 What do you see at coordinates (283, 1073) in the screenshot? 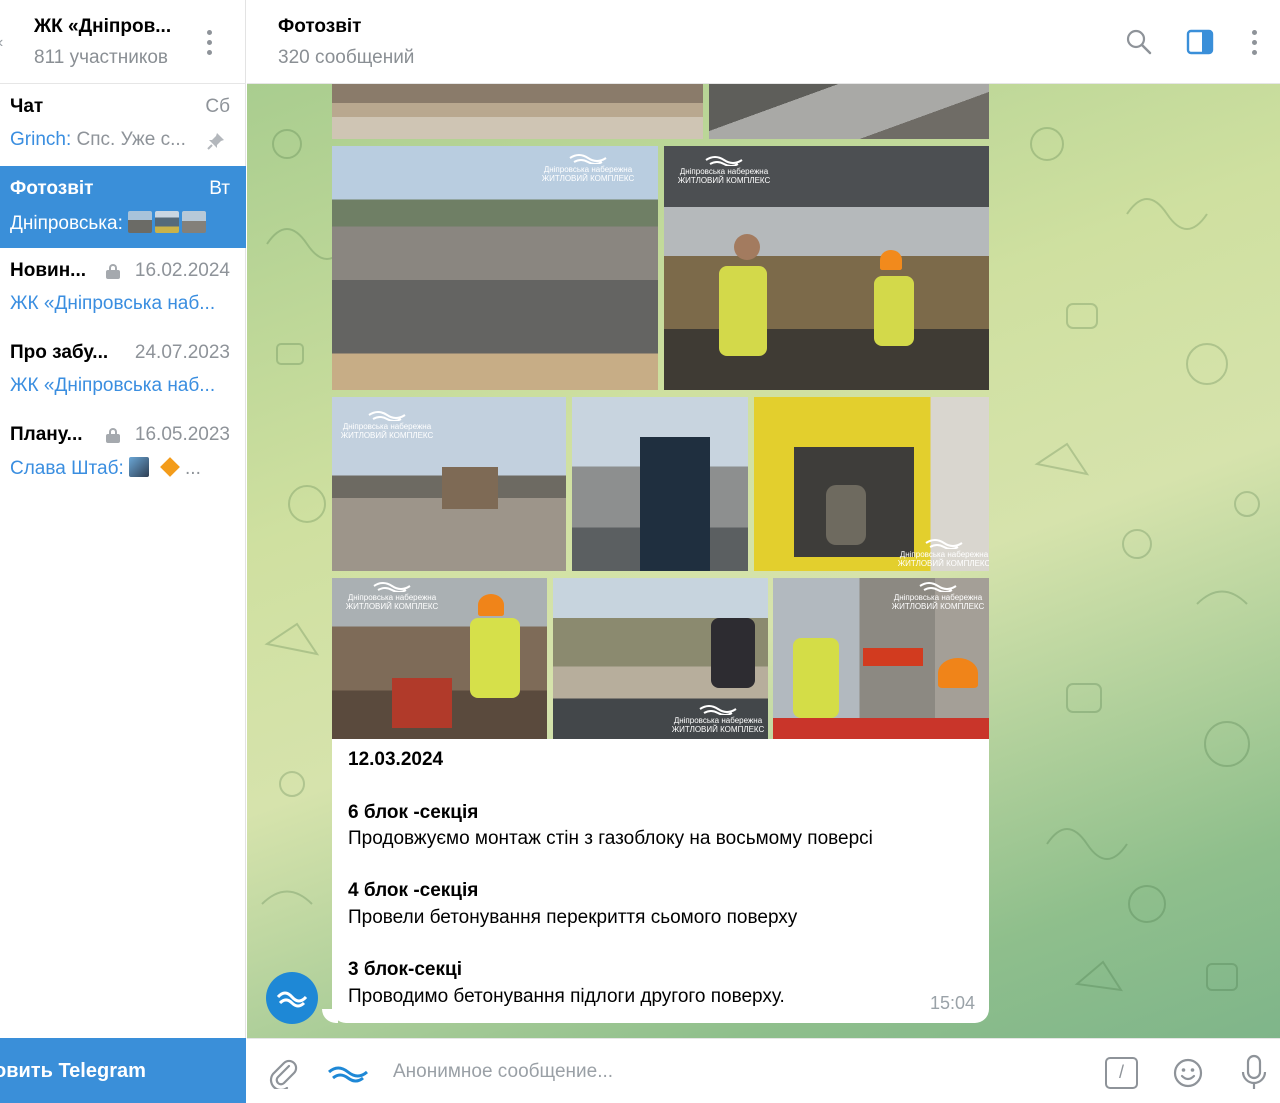
I see `paperclip-icon` at bounding box center [283, 1073].